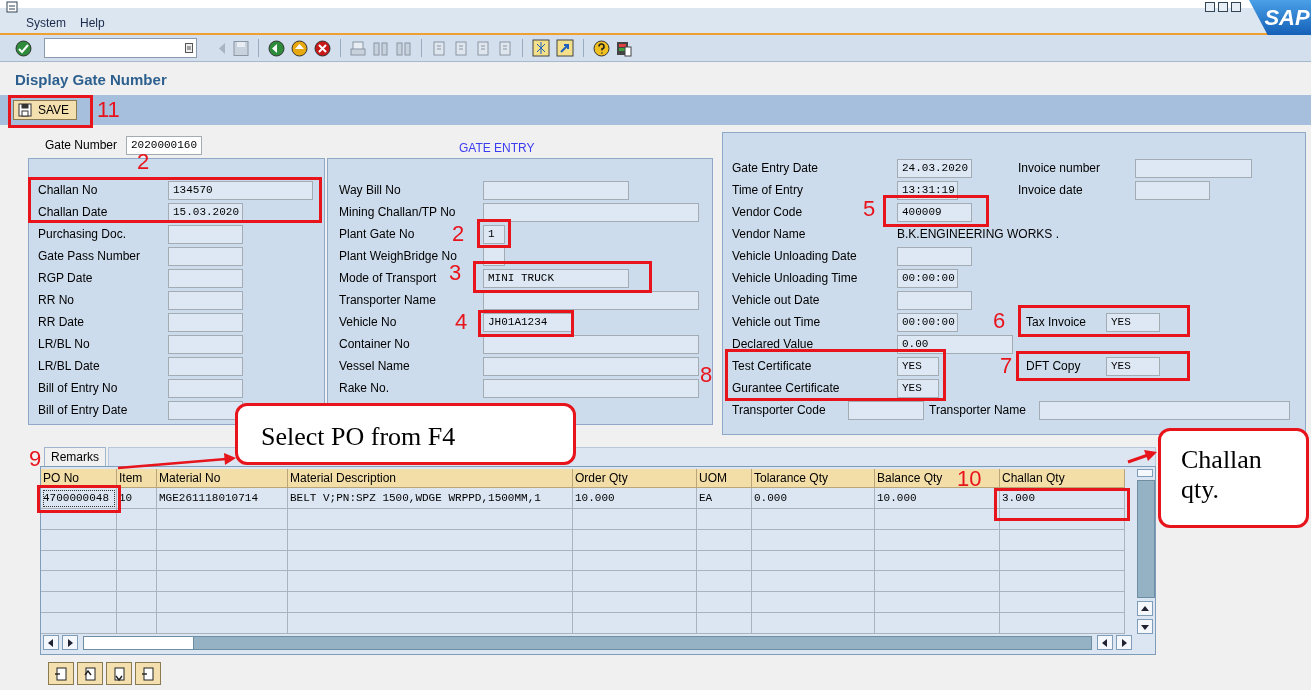 This screenshot has width=1311, height=690. Describe the element at coordinates (78, 388) in the screenshot. I see `field-label: Bill of Entry No` at that location.